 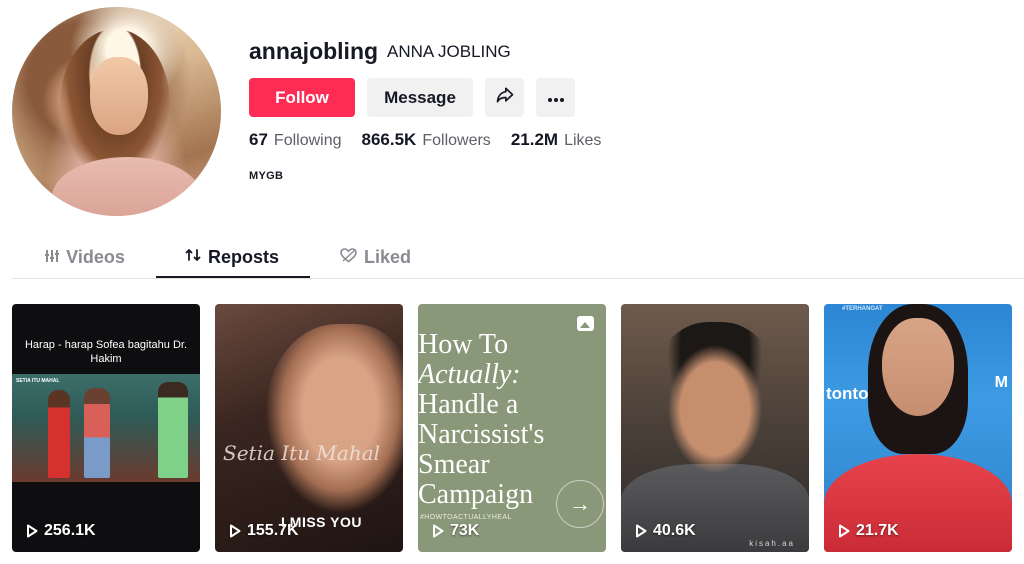 I want to click on tab-liked: Liked, so click(x=375, y=257).